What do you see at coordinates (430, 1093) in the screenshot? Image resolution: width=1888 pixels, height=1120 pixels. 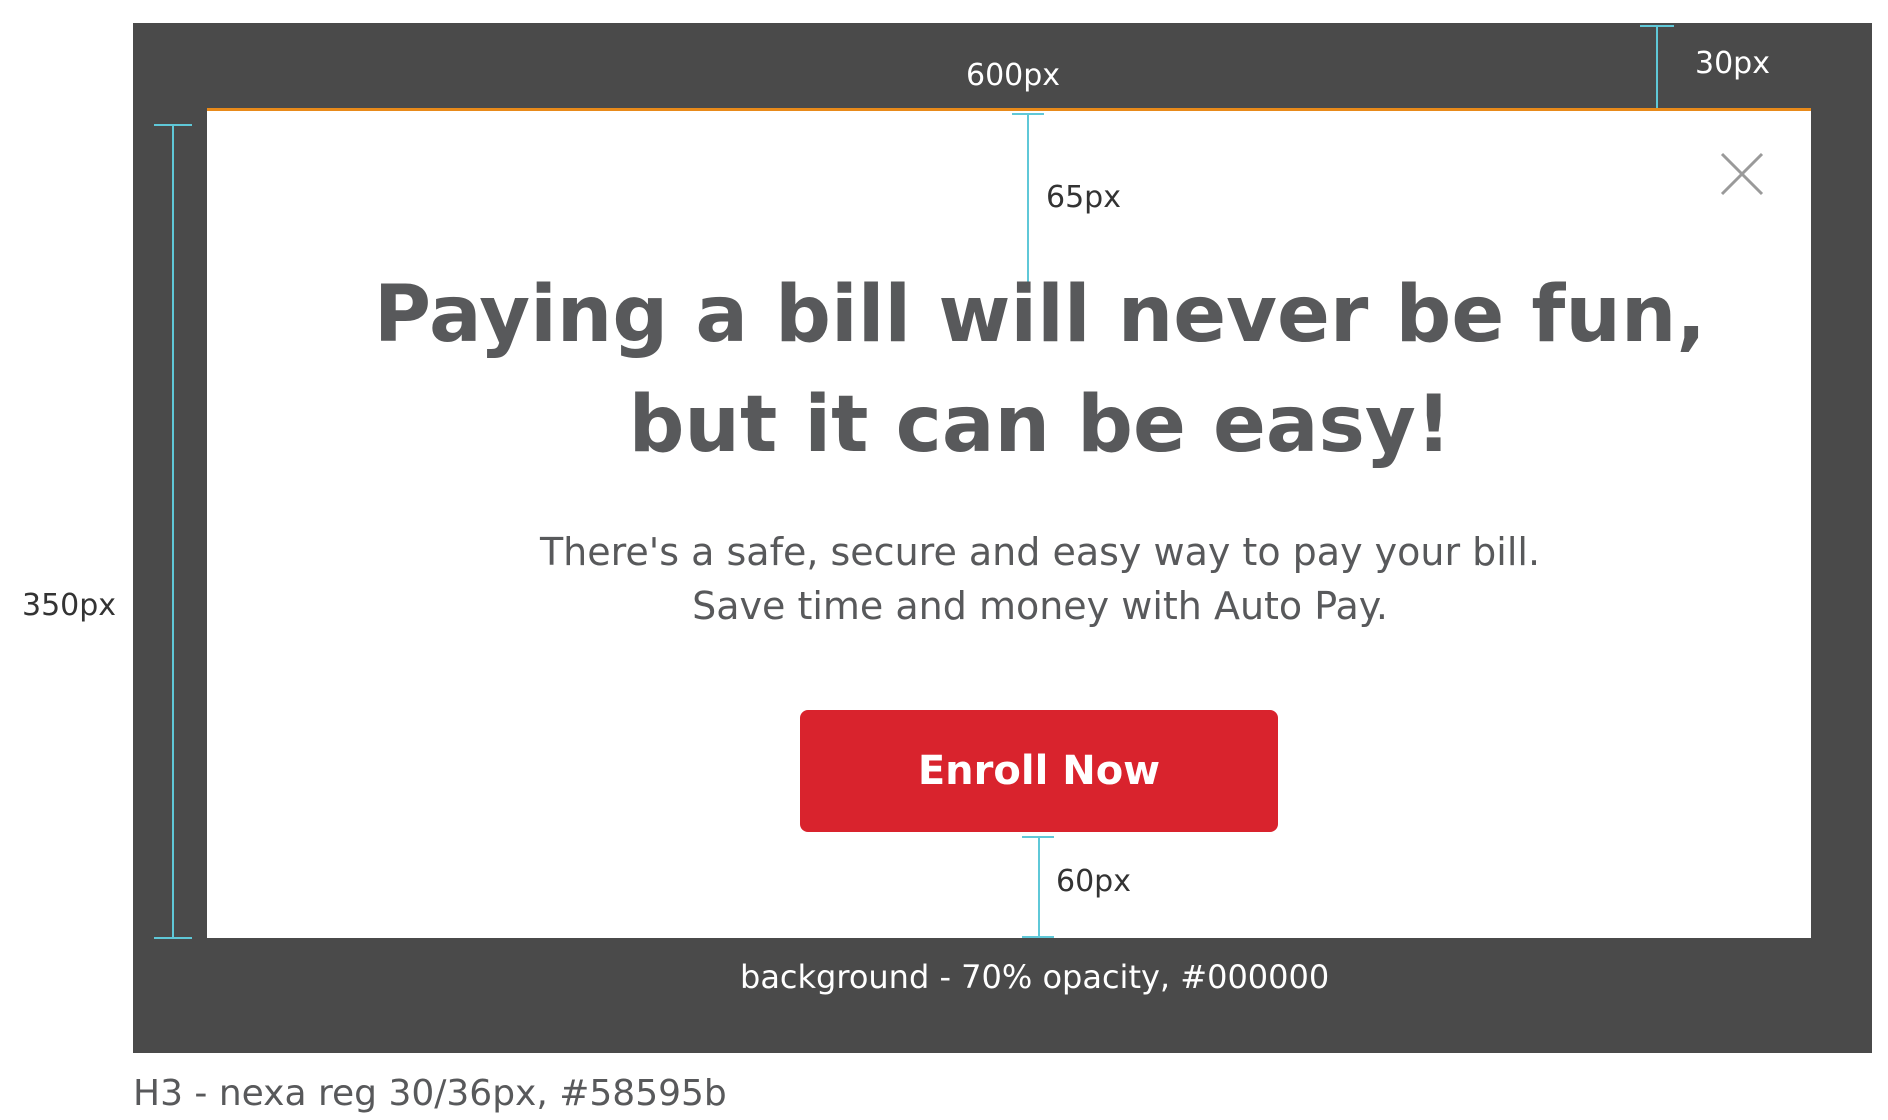 I see `typography-spec-caption: H3 - nexa reg 30/36px, #58595b` at bounding box center [430, 1093].